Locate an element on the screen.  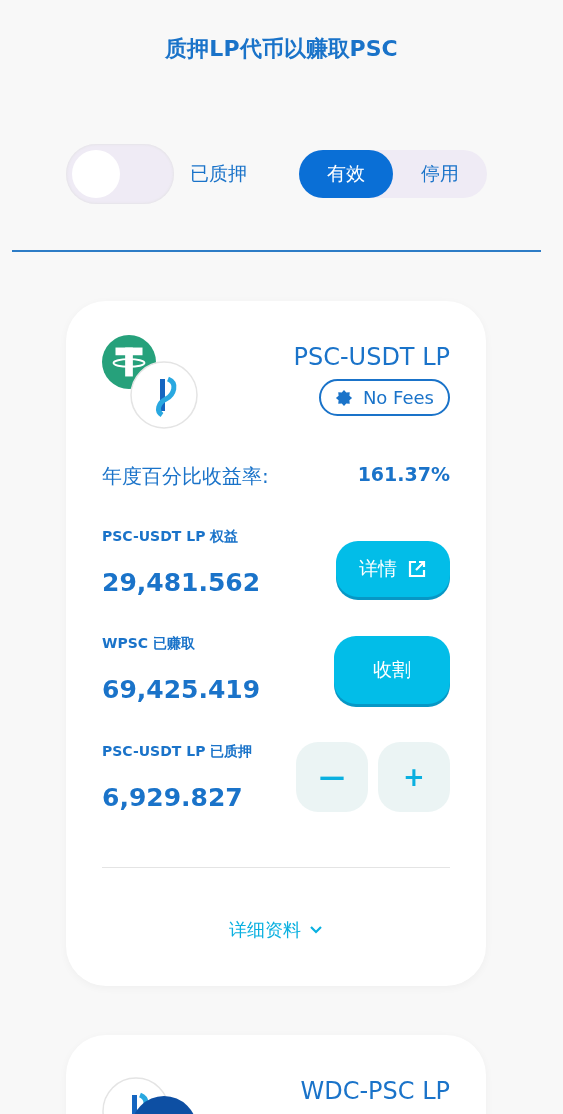
unstake-button: — is located at coordinates (332, 777).